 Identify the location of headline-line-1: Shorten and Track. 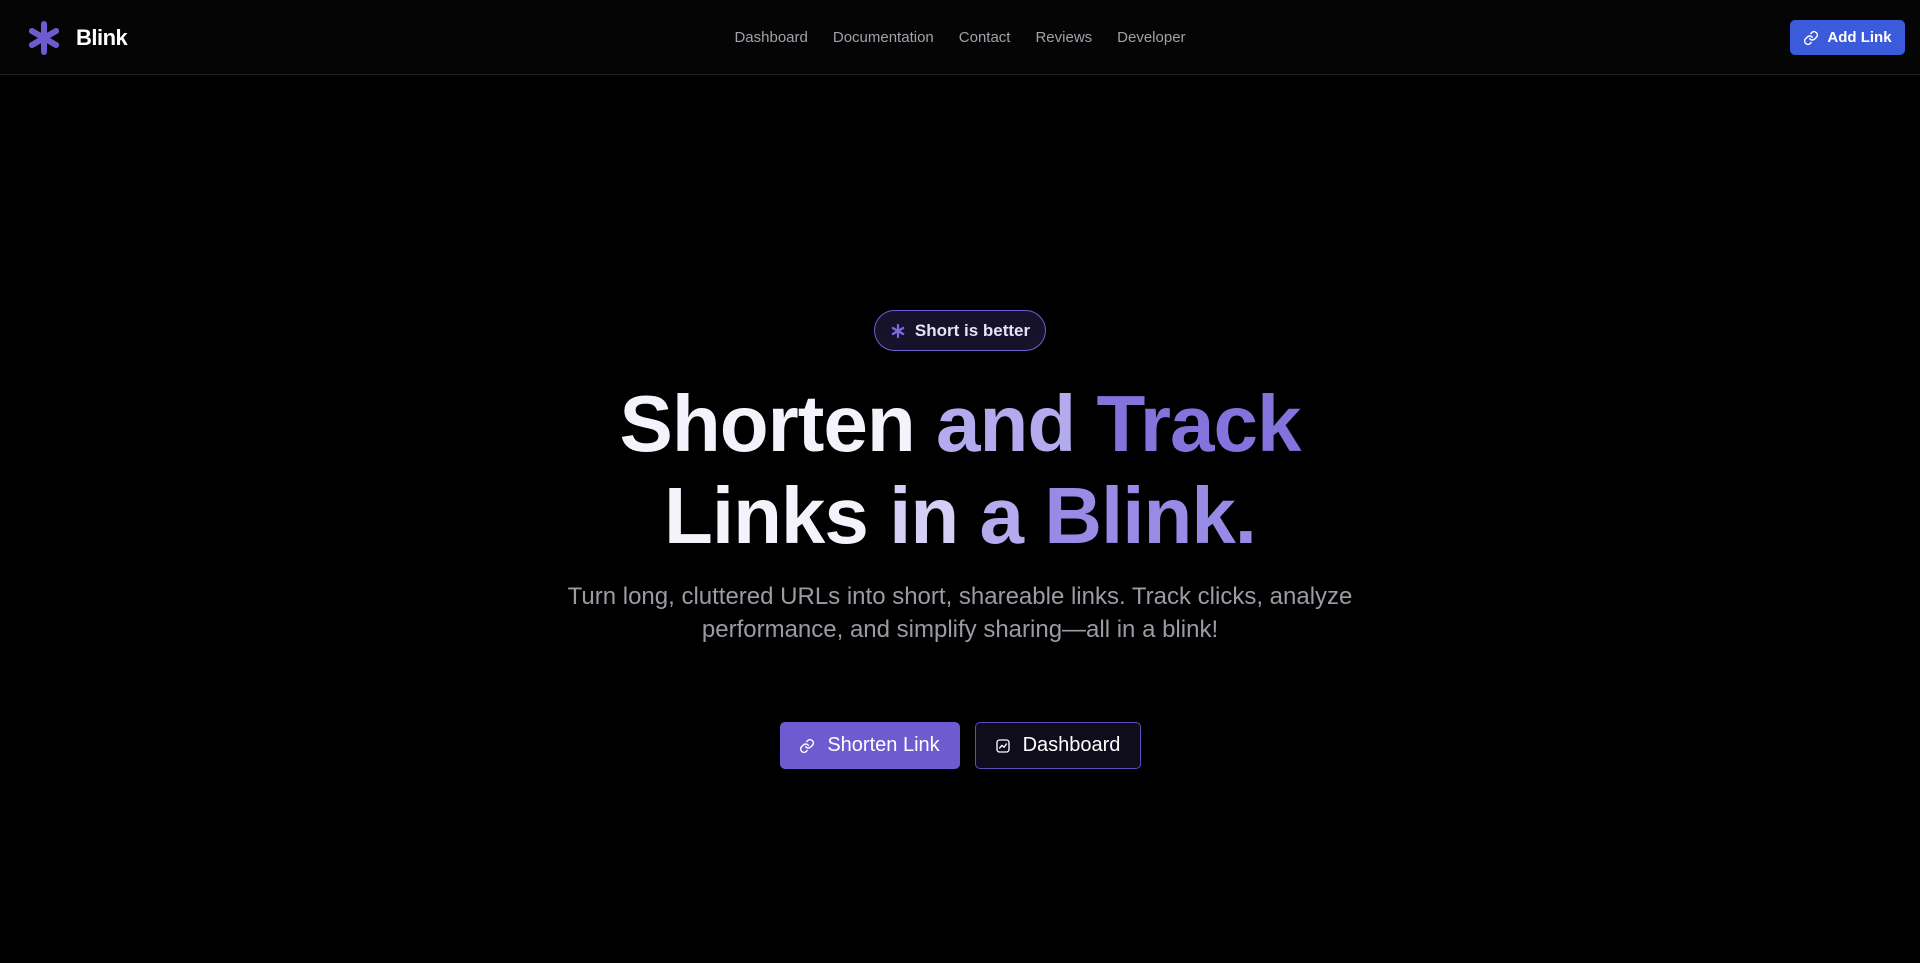
(960, 424).